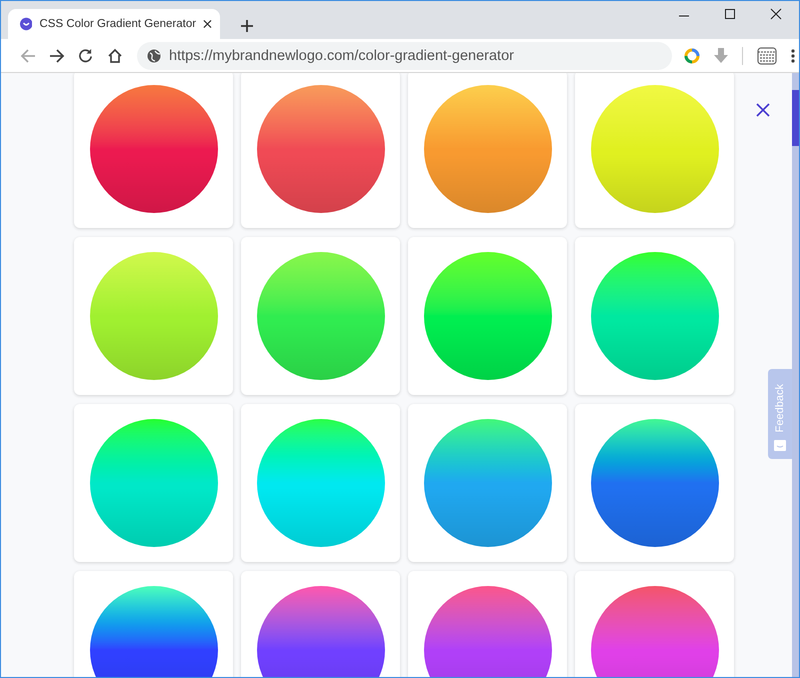  What do you see at coordinates (247, 26) in the screenshot?
I see `new-tab-icon` at bounding box center [247, 26].